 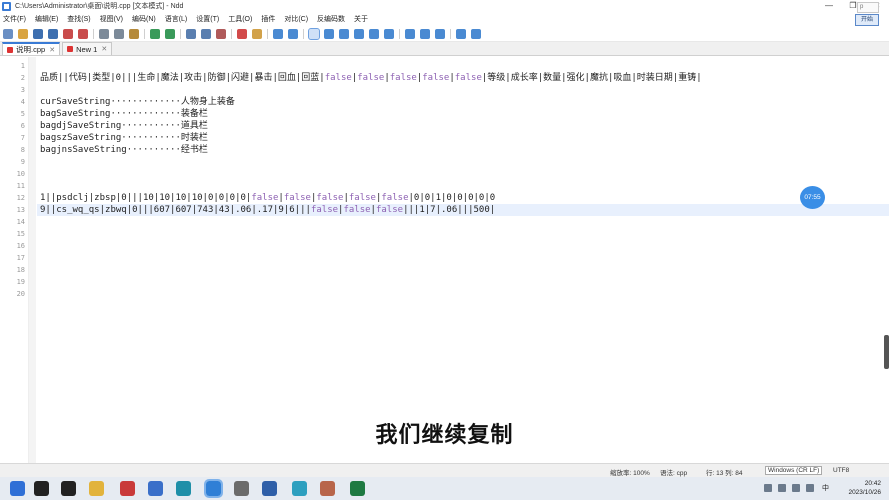 I want to click on cut-icon, so click(x=104, y=33).